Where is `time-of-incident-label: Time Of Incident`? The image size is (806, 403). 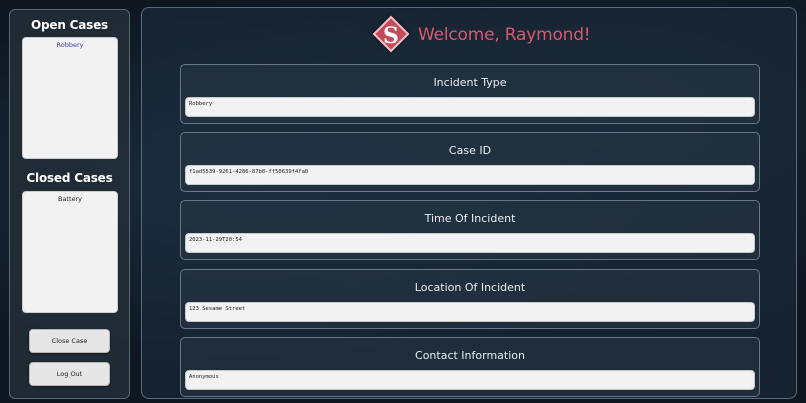
time-of-incident-label: Time Of Incident is located at coordinates (470, 218).